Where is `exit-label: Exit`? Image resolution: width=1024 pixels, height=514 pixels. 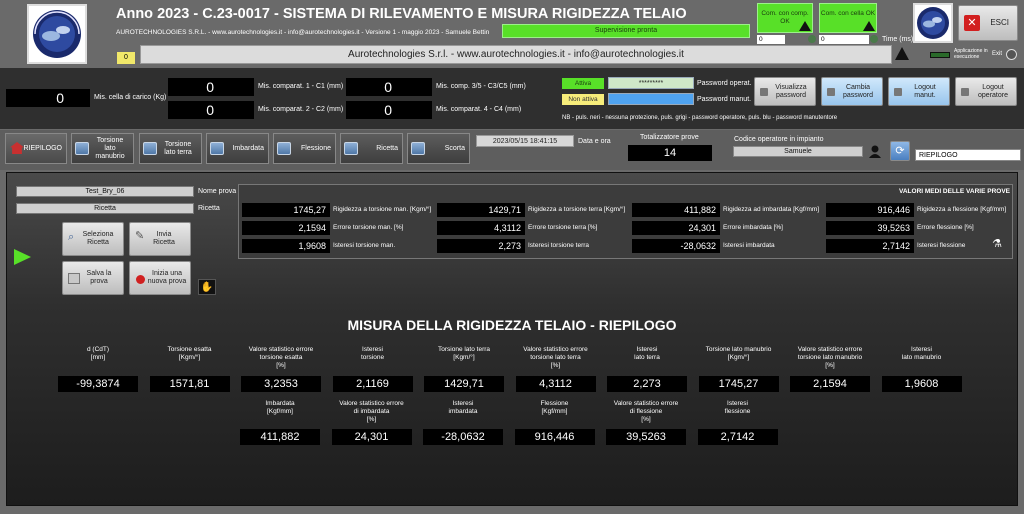 exit-label: Exit is located at coordinates (997, 54).